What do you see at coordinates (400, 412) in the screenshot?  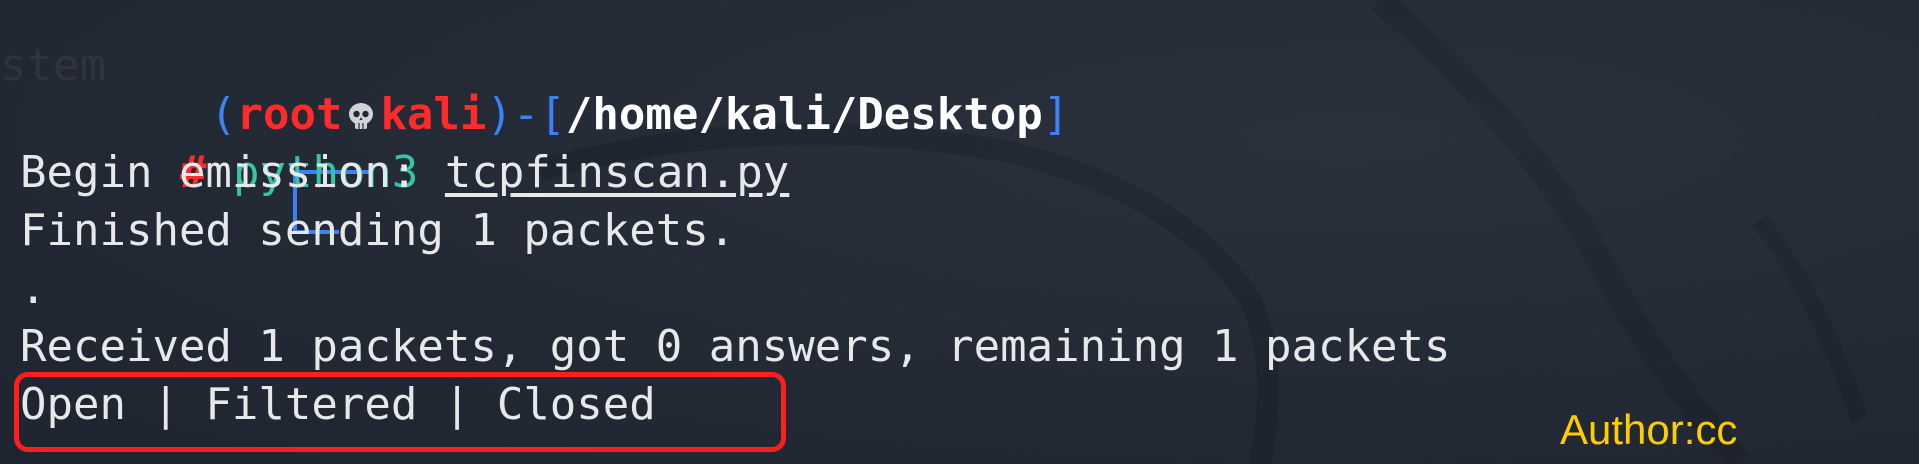 I see `result-highlight-box` at bounding box center [400, 412].